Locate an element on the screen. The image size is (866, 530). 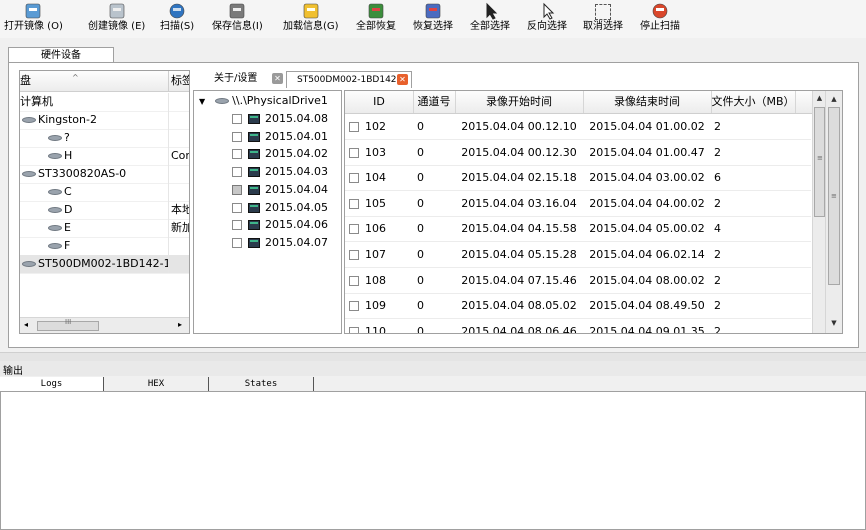
device-tree-item: F is located at coordinates (104, 246).